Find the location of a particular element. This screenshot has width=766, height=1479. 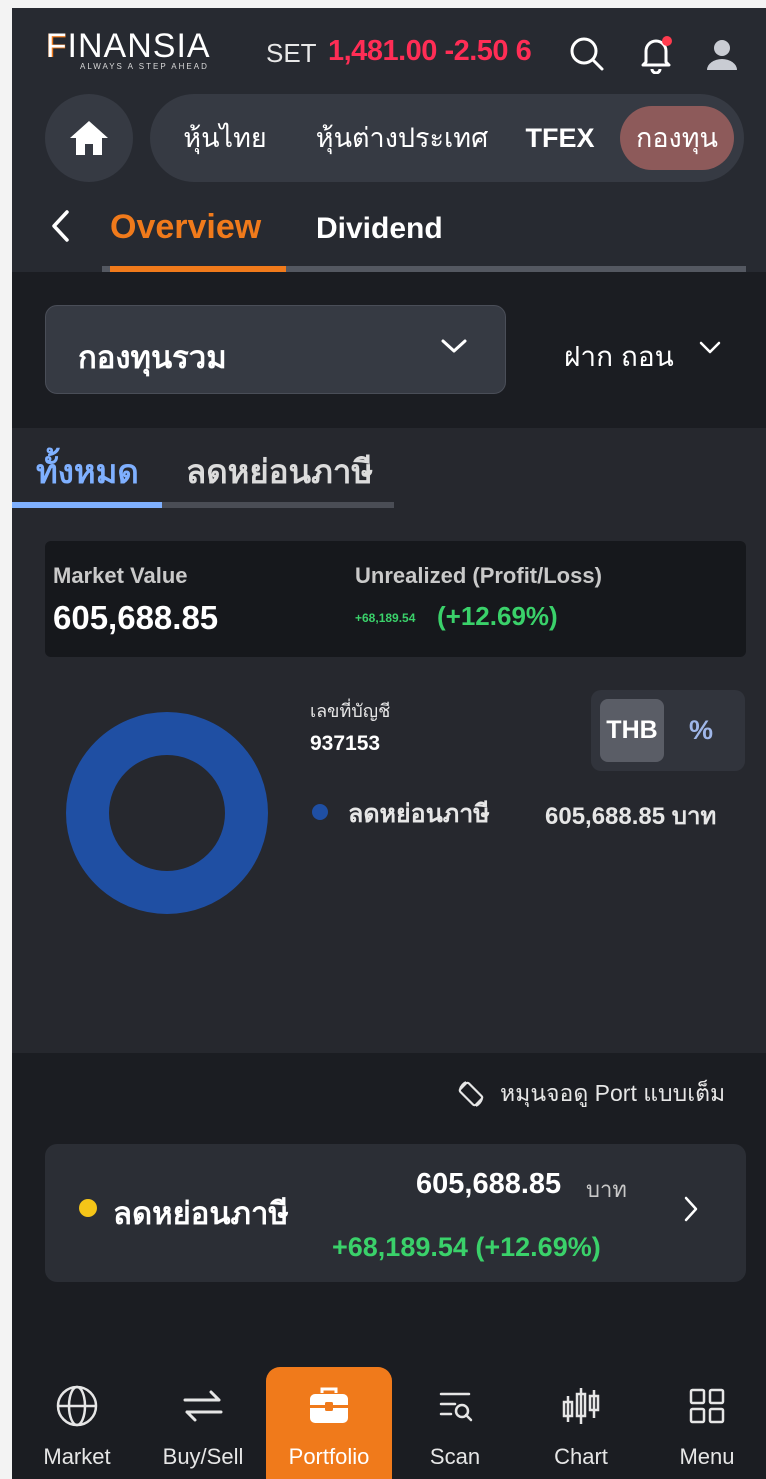

fund-group-pl: +68,189.54 (+12.69%) is located at coordinates (466, 1247).